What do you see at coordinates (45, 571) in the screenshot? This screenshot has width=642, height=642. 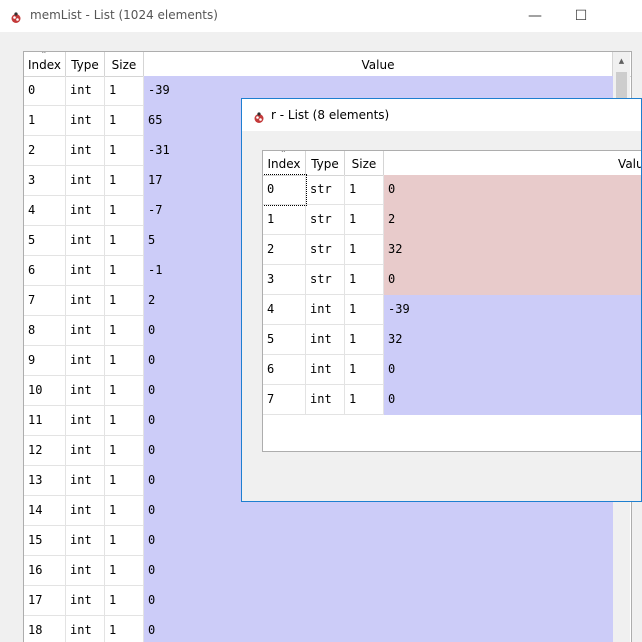 I see `index-cell: 16` at bounding box center [45, 571].